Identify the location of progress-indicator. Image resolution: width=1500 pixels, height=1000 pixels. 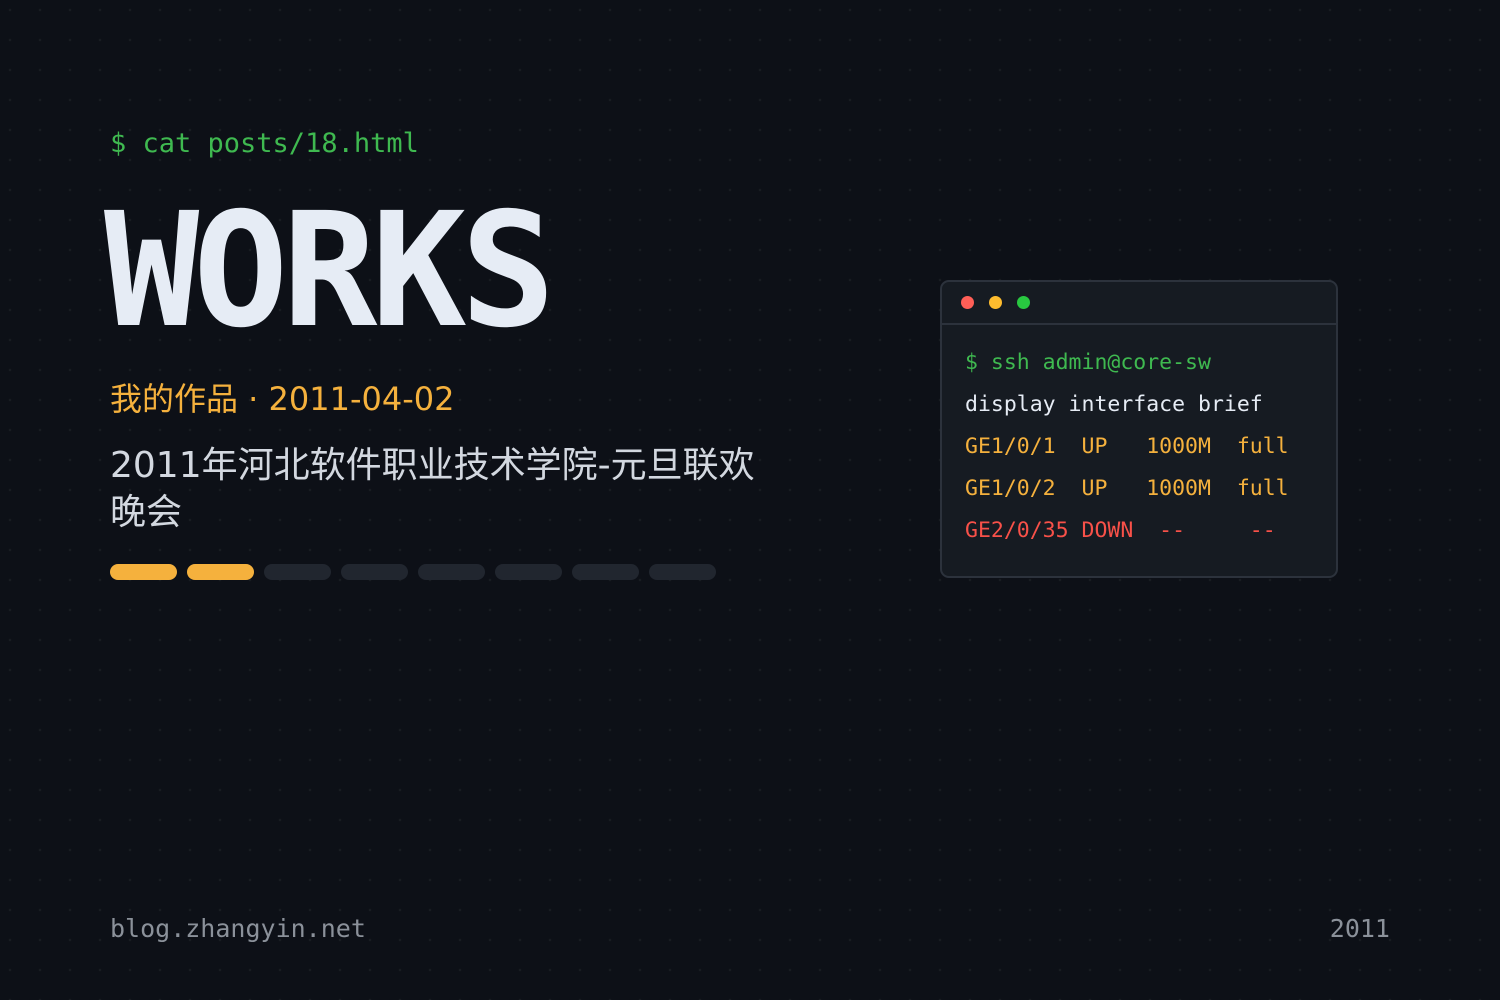
(413, 572).